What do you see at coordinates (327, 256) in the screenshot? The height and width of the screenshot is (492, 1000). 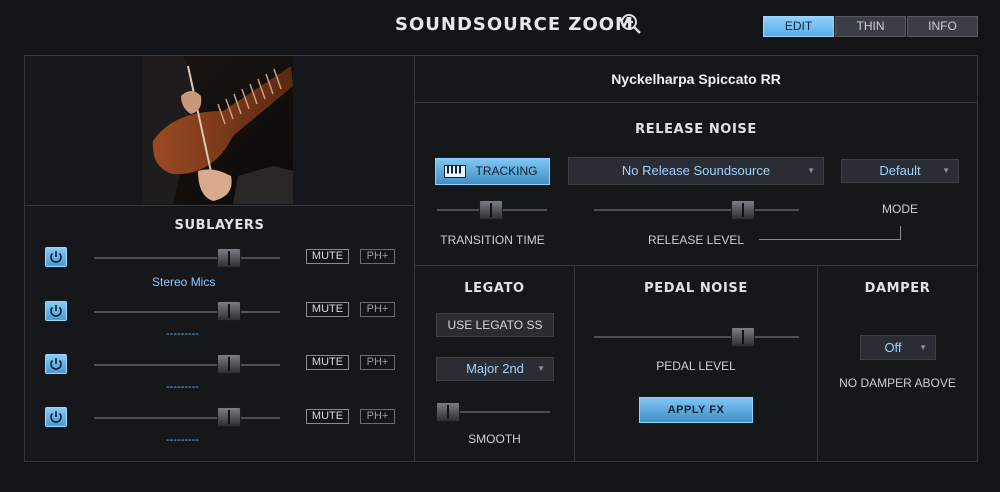 I see `sublayer-1-mute-button: MUTE` at bounding box center [327, 256].